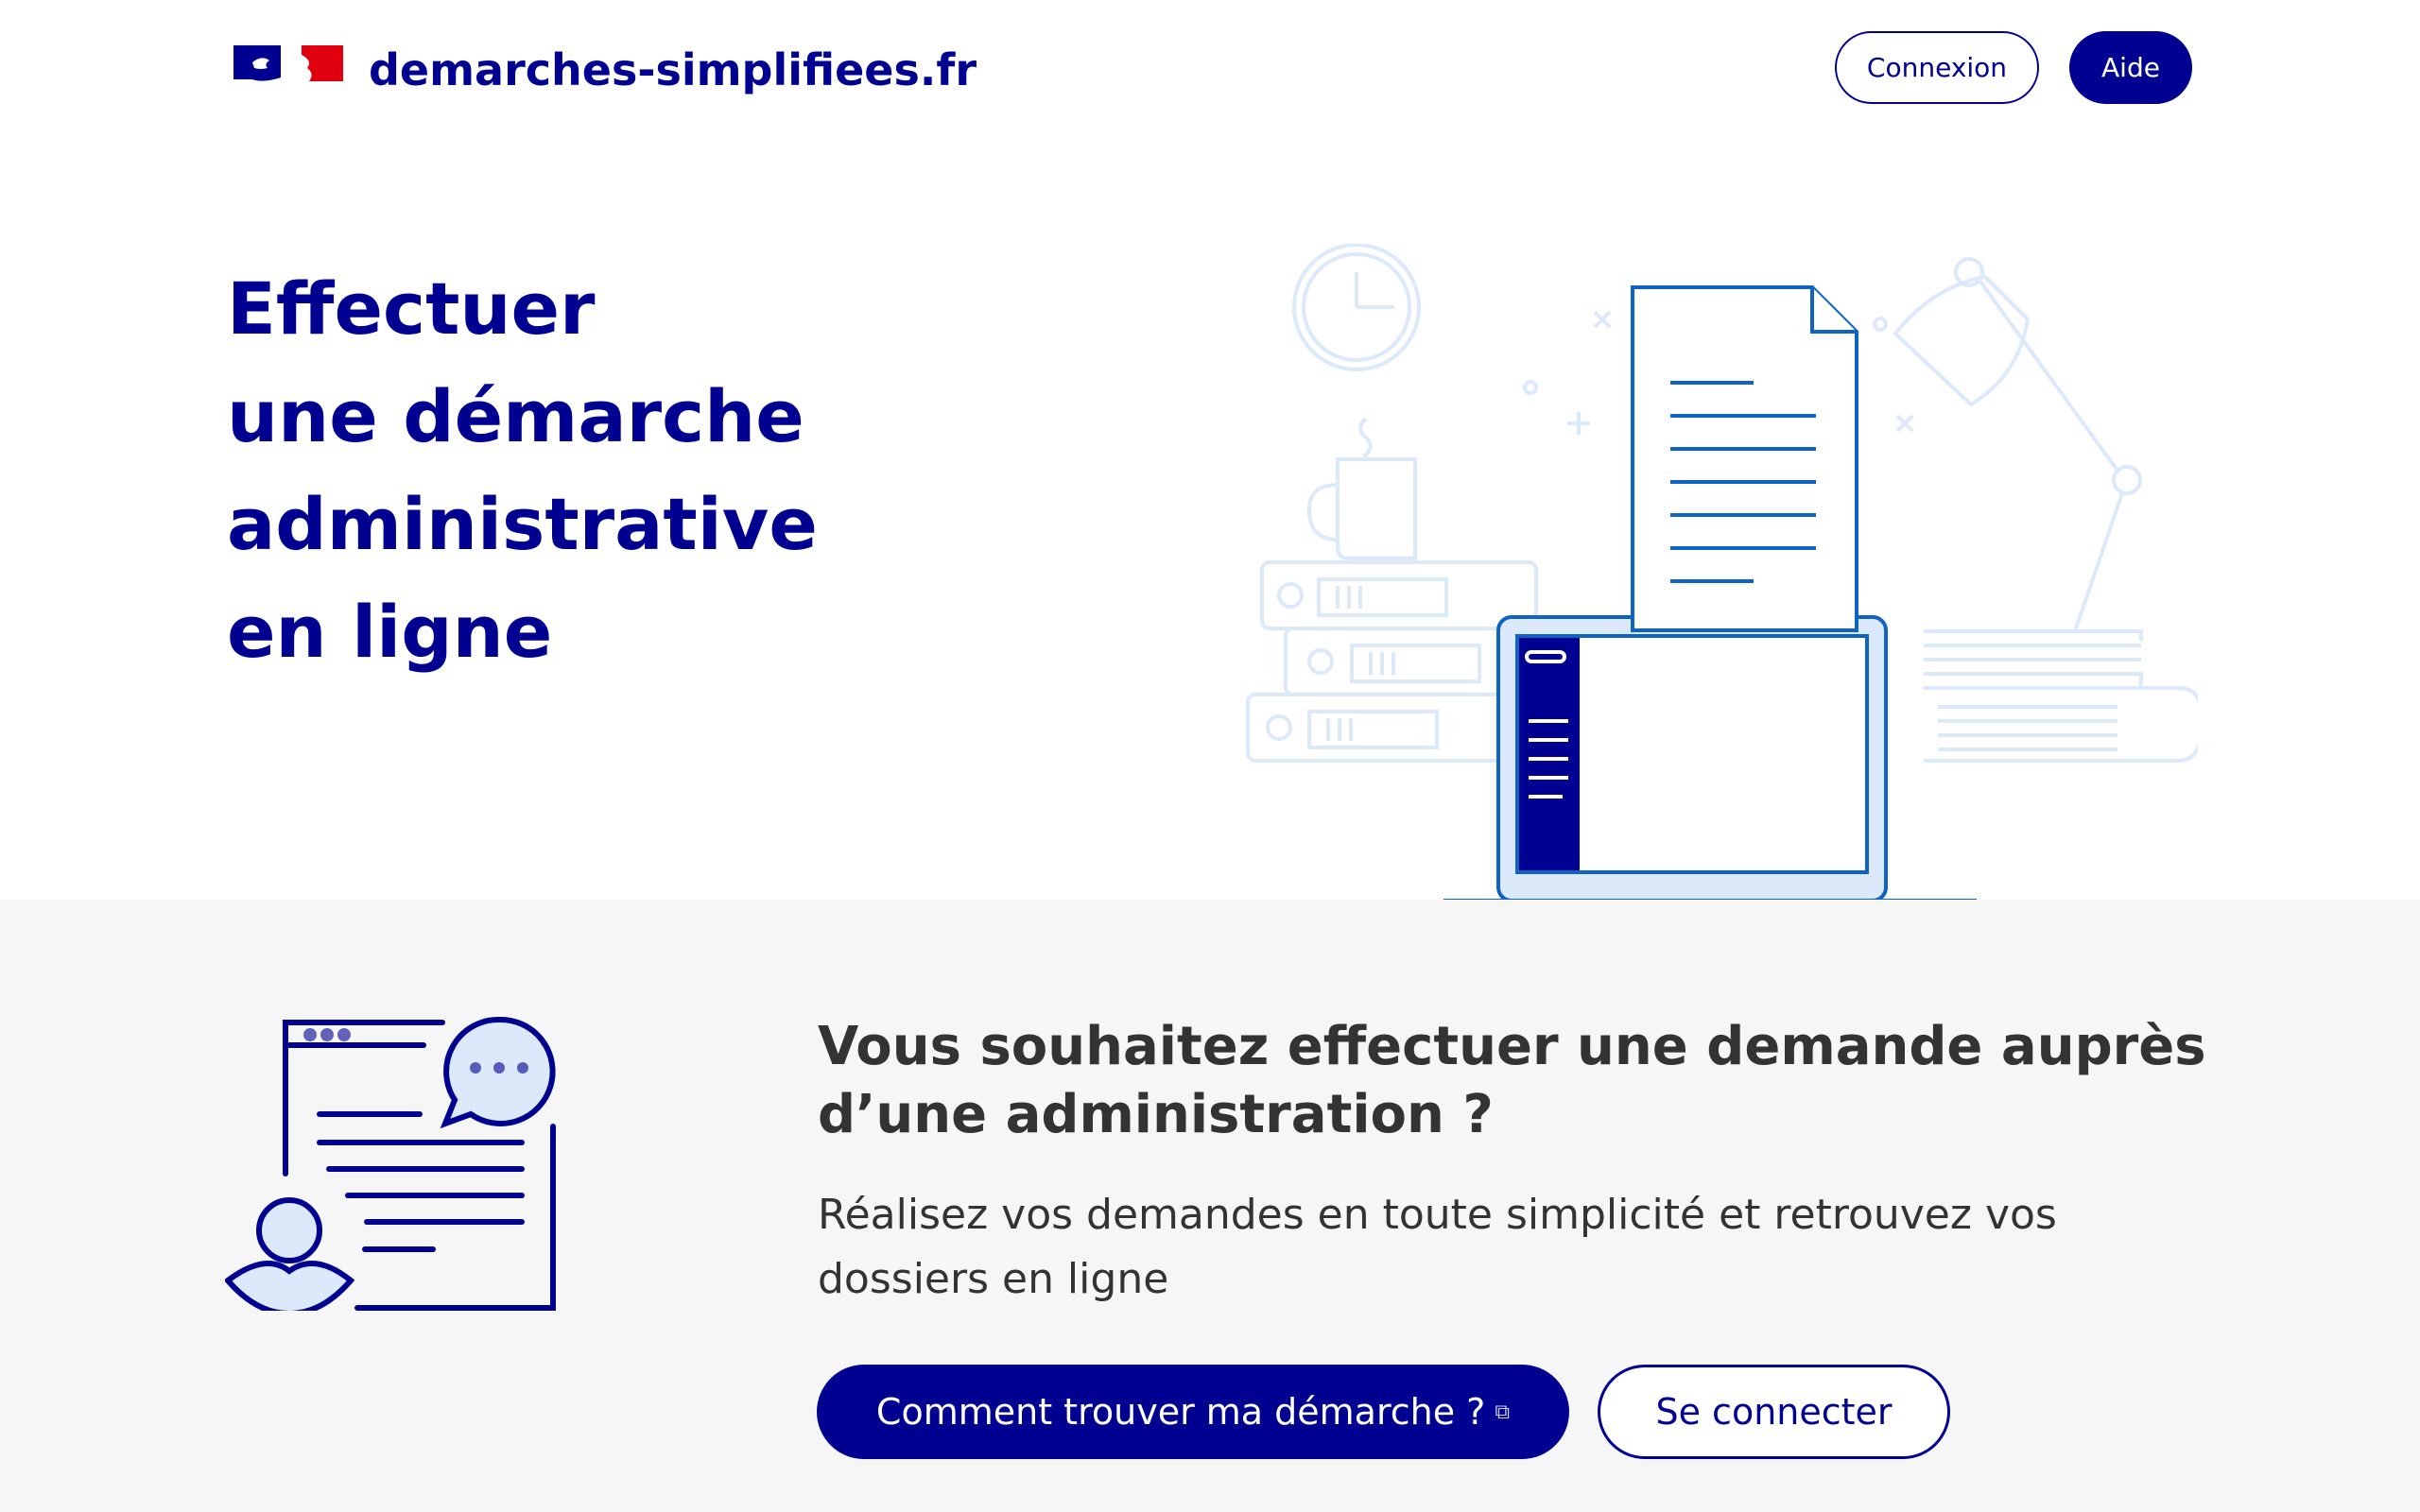 The image size is (2420, 1512). What do you see at coordinates (1210, 71) in the screenshot?
I see `site-header: demarches-simplifiees.fr Connexion Aide` at bounding box center [1210, 71].